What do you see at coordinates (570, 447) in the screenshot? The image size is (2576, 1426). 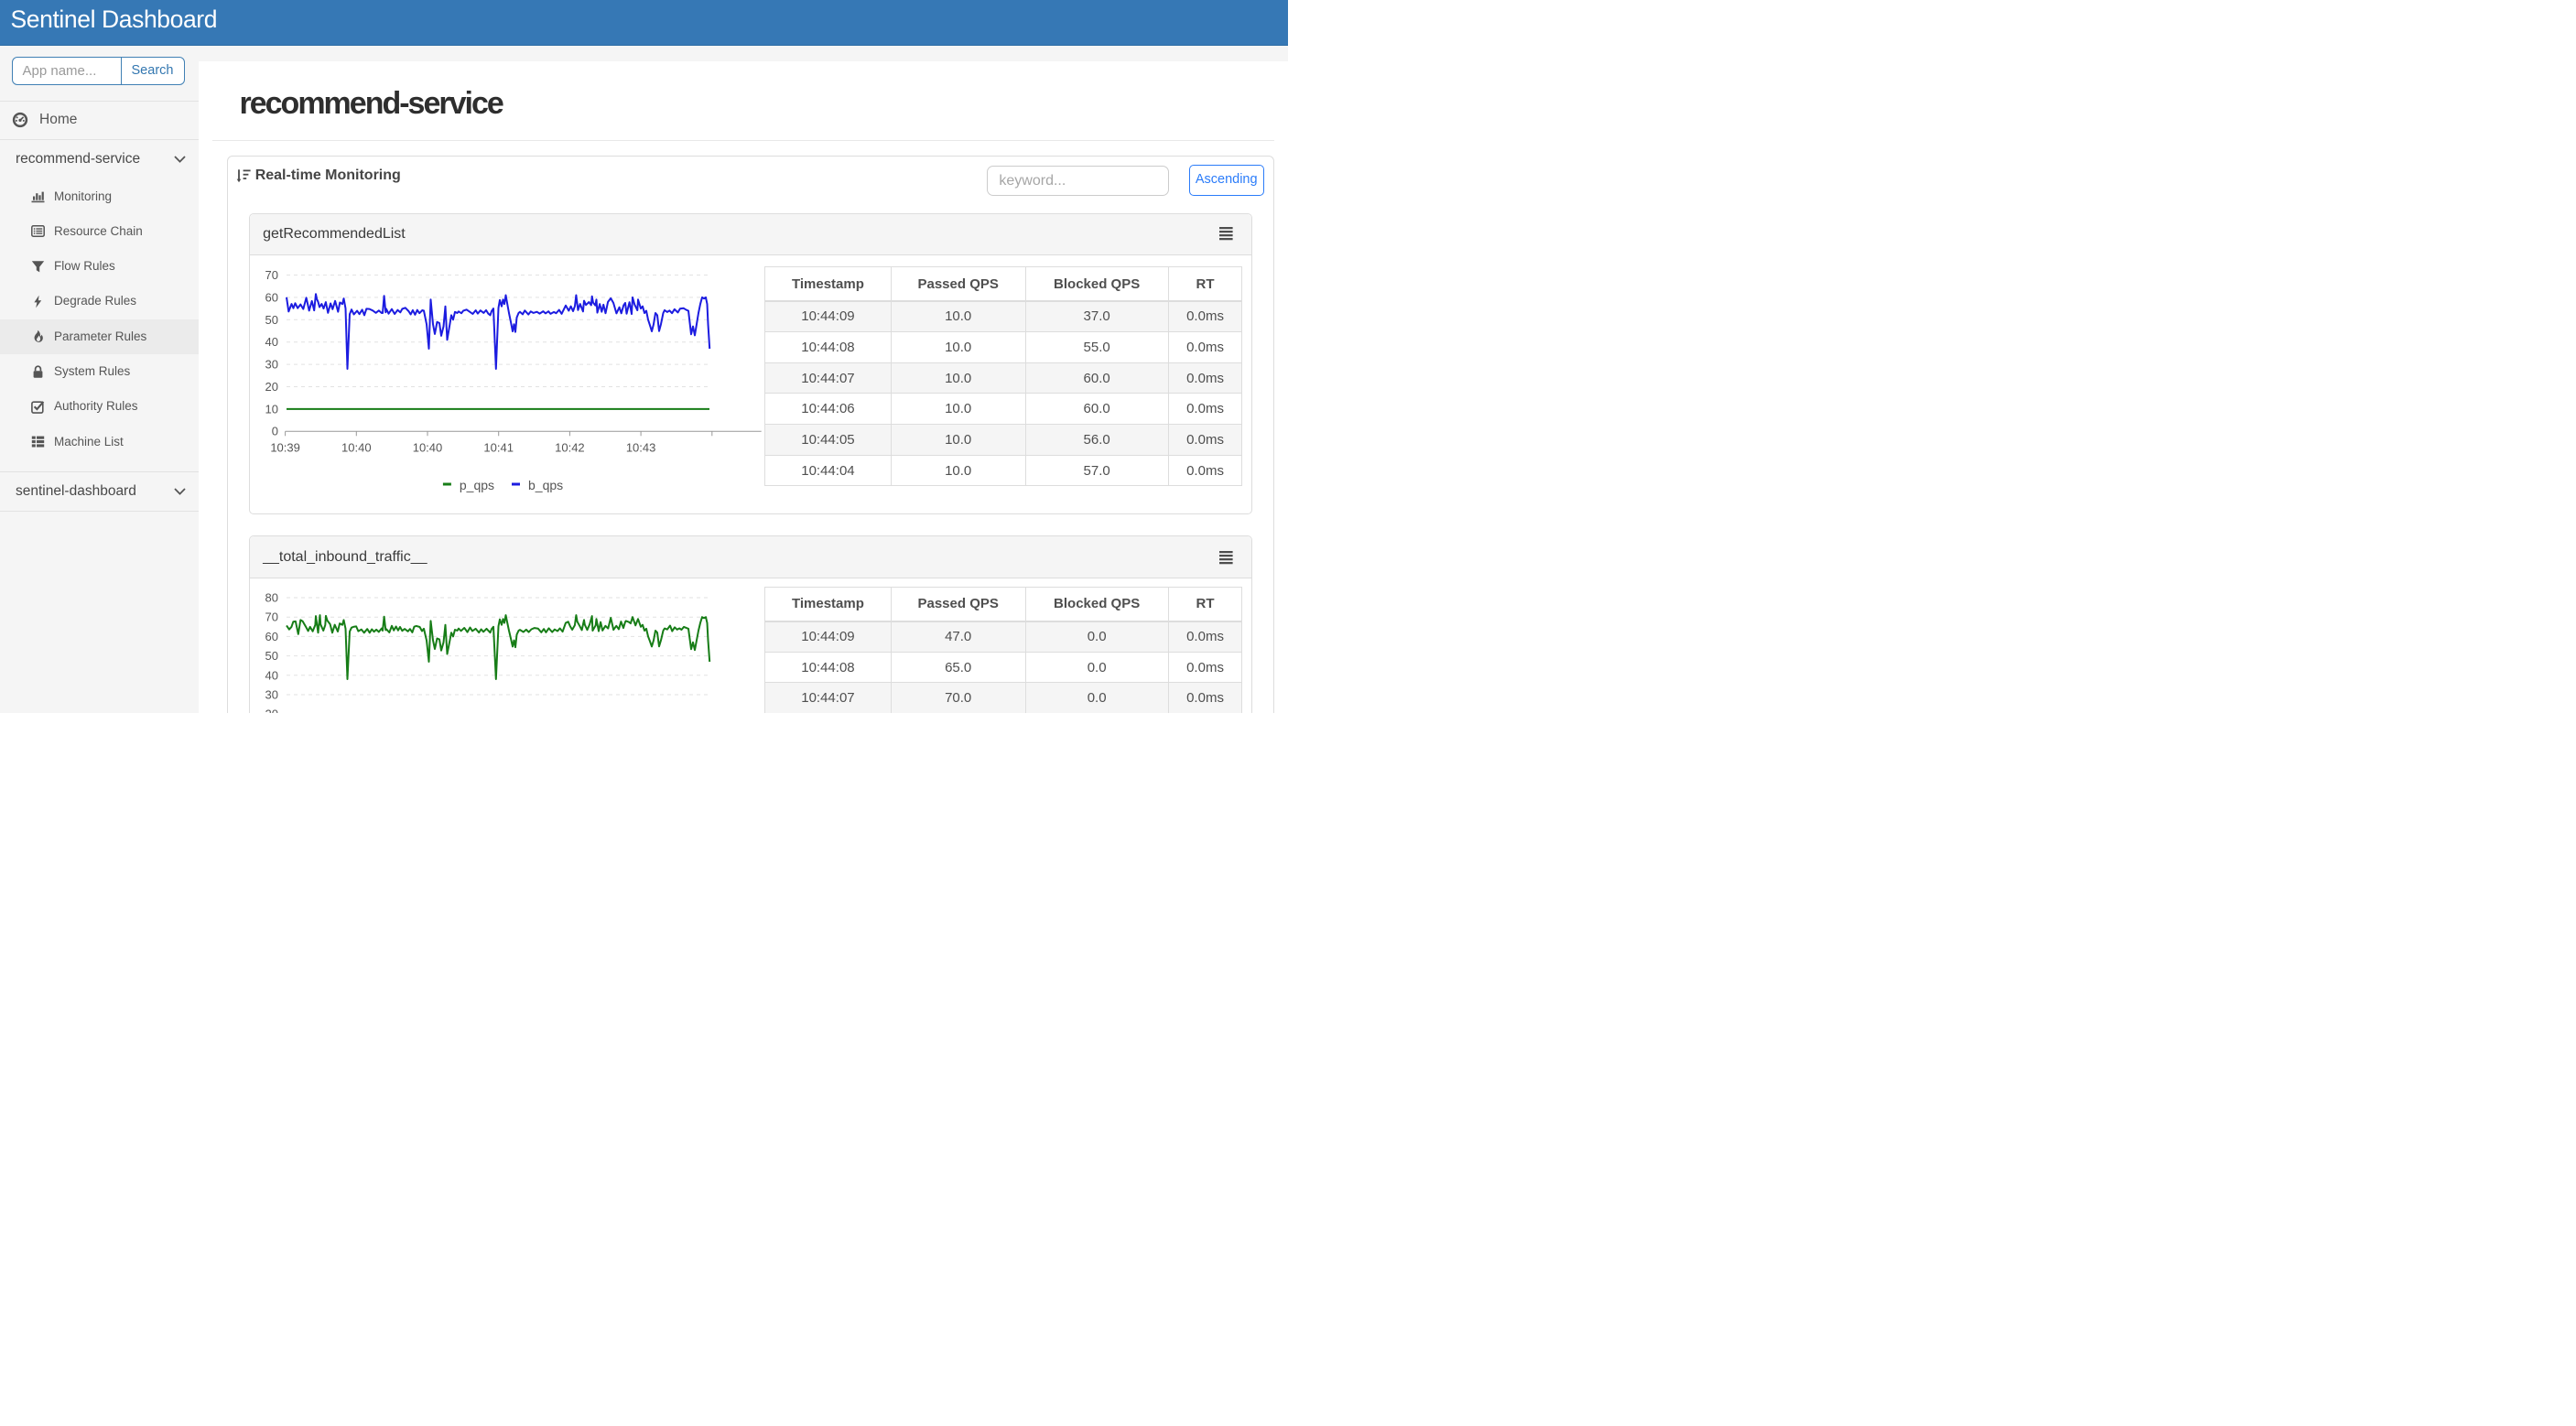 I see `svg-text: 10:42` at bounding box center [570, 447].